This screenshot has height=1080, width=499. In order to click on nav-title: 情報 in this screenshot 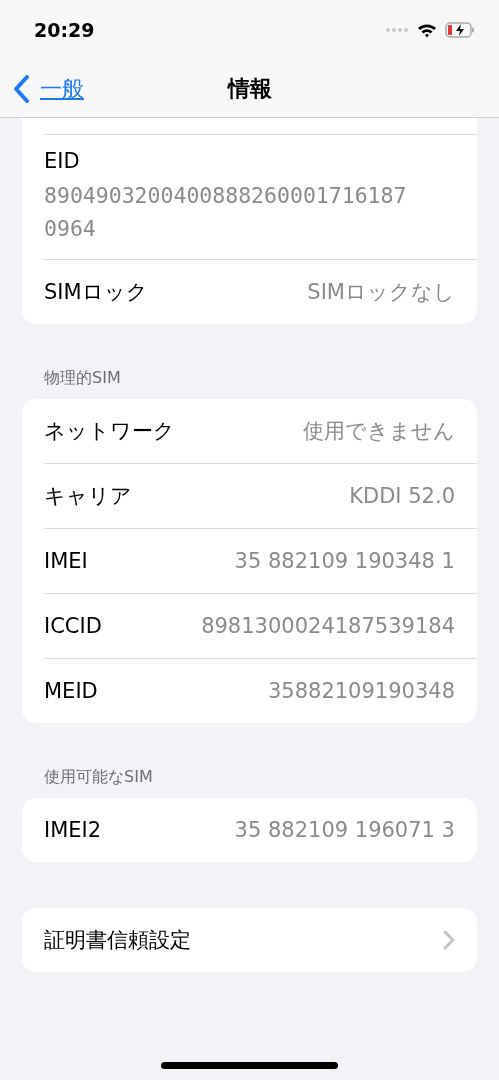, I will do `click(249, 88)`.